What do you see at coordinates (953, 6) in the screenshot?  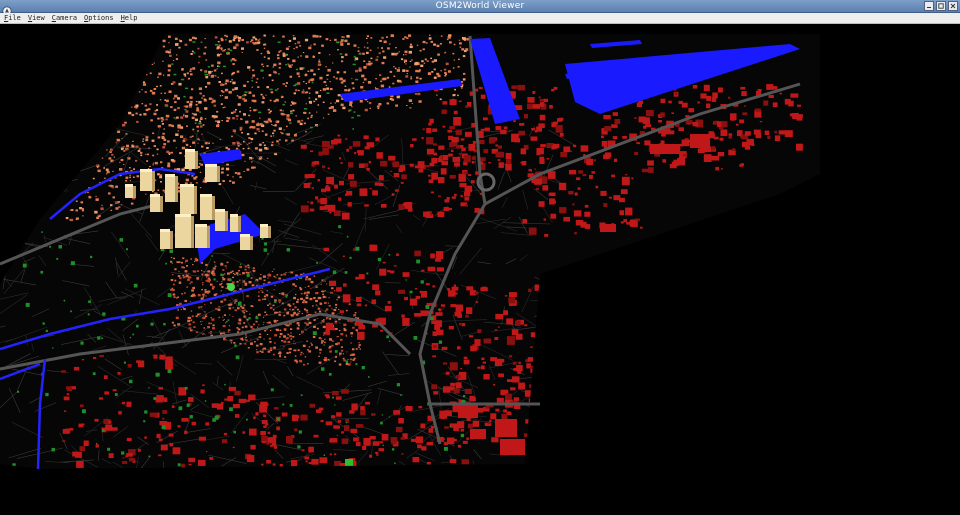 I see `close-icon` at bounding box center [953, 6].